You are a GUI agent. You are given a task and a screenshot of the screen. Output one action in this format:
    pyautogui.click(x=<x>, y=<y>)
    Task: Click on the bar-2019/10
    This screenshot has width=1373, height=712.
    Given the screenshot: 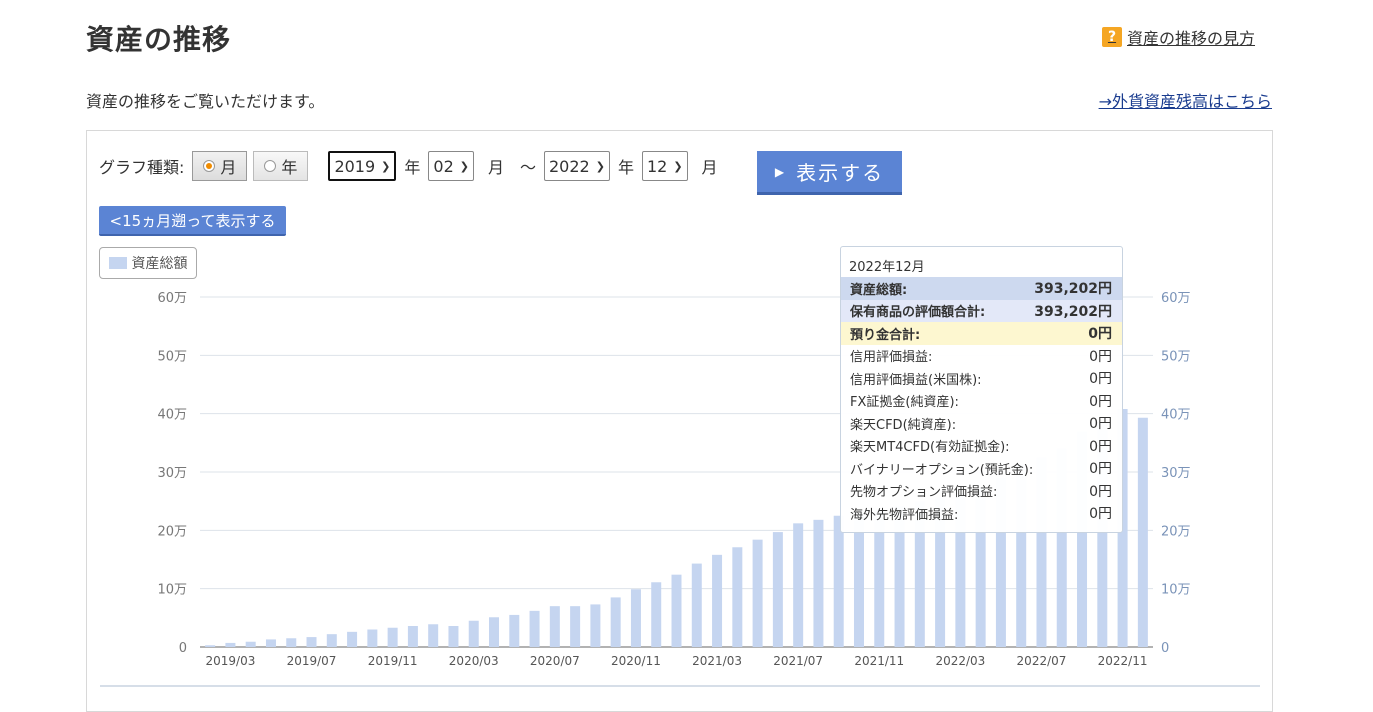 What is the action you would take?
    pyautogui.click(x=372, y=638)
    